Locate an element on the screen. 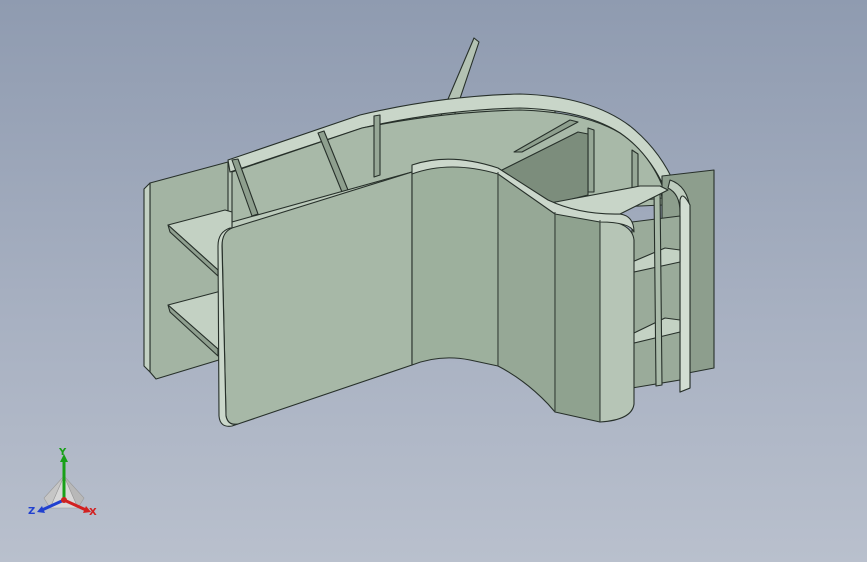 Image resolution: width=867 pixels, height=562 pixels. view-triad: Y X Z is located at coordinates (66, 486).